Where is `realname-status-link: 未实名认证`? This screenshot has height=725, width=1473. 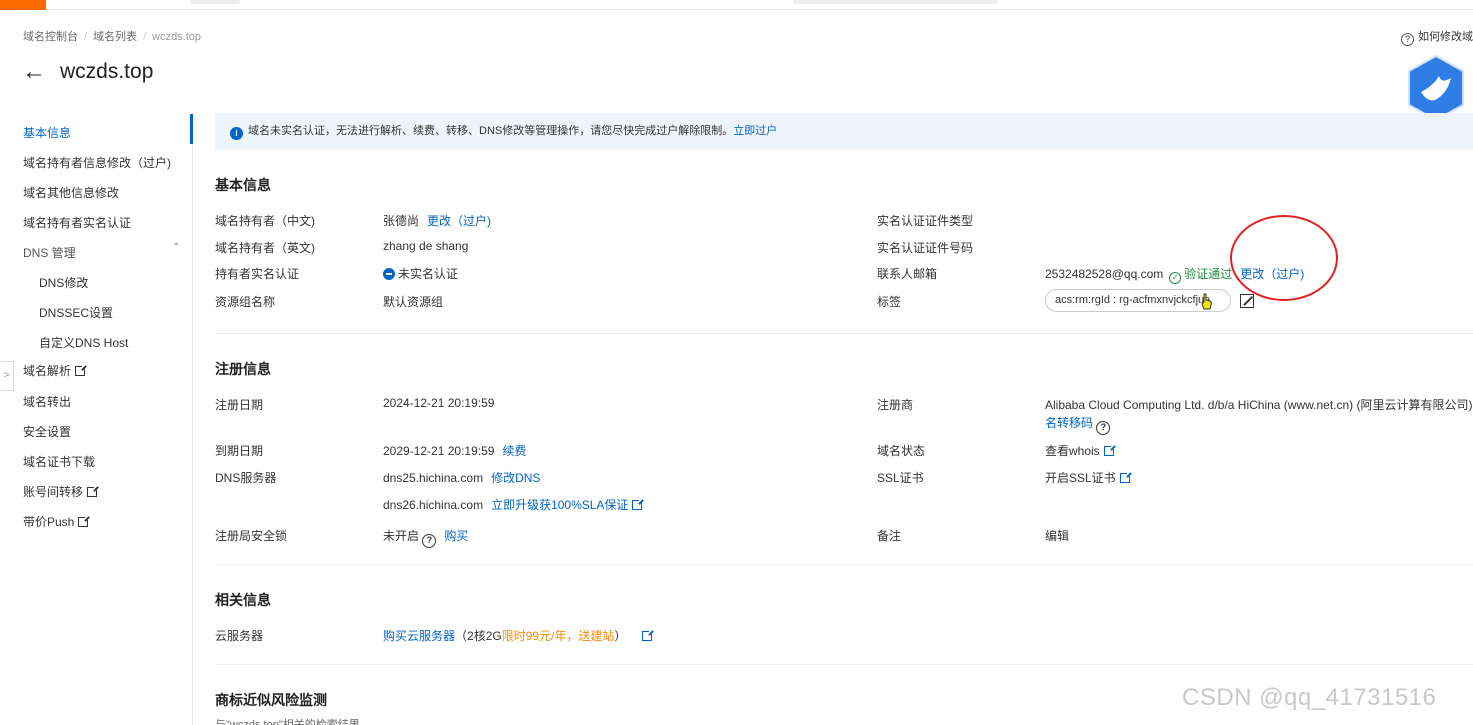
realname-status-link: 未实名认证 is located at coordinates (420, 273).